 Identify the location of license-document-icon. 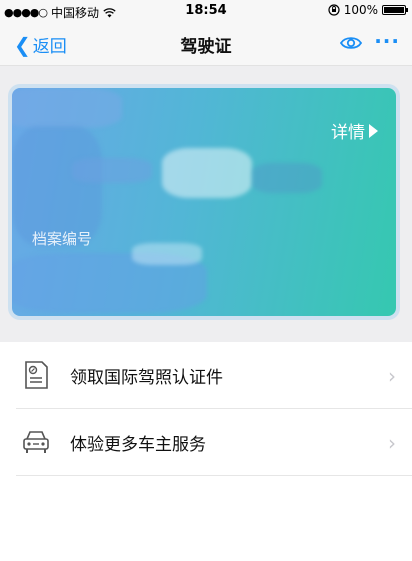
(36, 375).